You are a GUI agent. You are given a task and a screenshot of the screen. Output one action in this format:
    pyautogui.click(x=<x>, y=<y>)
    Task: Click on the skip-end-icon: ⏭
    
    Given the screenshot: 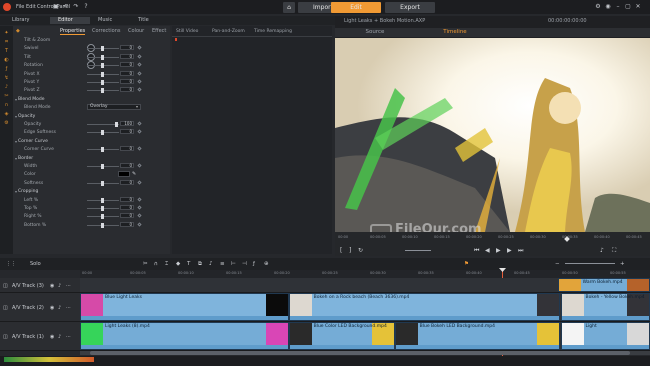 What is the action you would take?
    pyautogui.click(x=520, y=251)
    